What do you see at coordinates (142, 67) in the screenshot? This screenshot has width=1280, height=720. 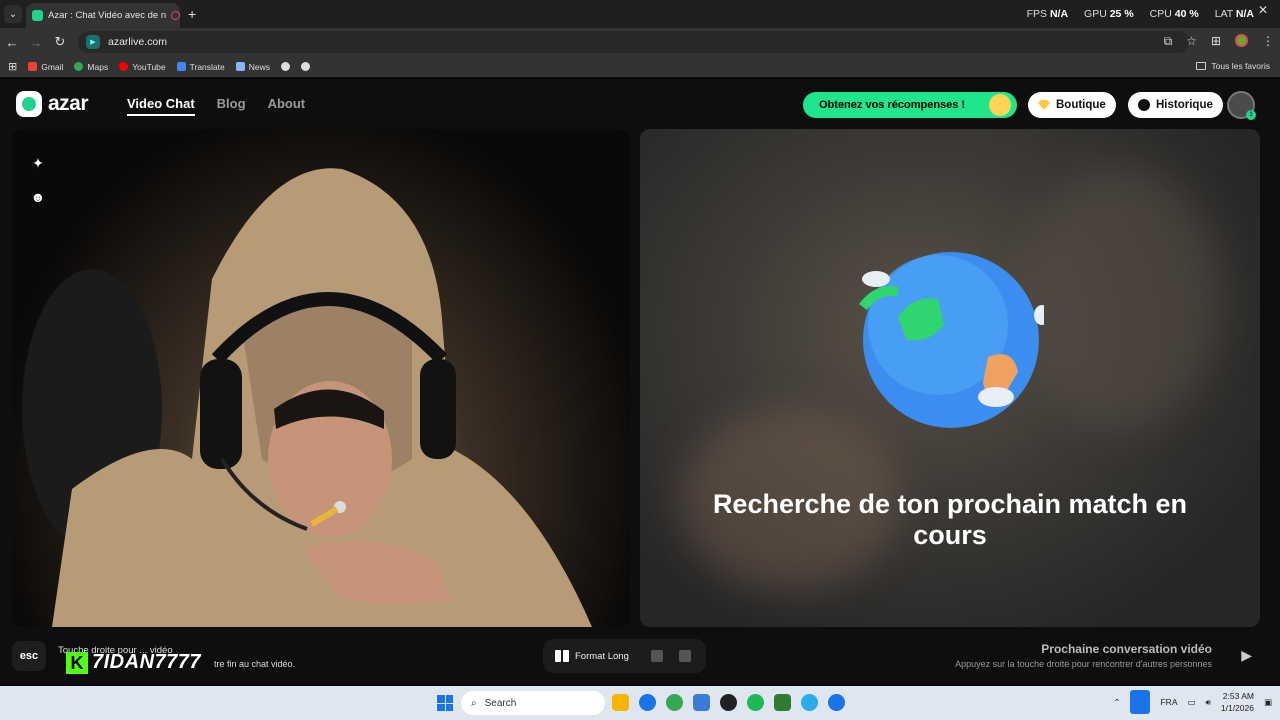 I see `bookmark-youtube: YouTube` at bounding box center [142, 67].